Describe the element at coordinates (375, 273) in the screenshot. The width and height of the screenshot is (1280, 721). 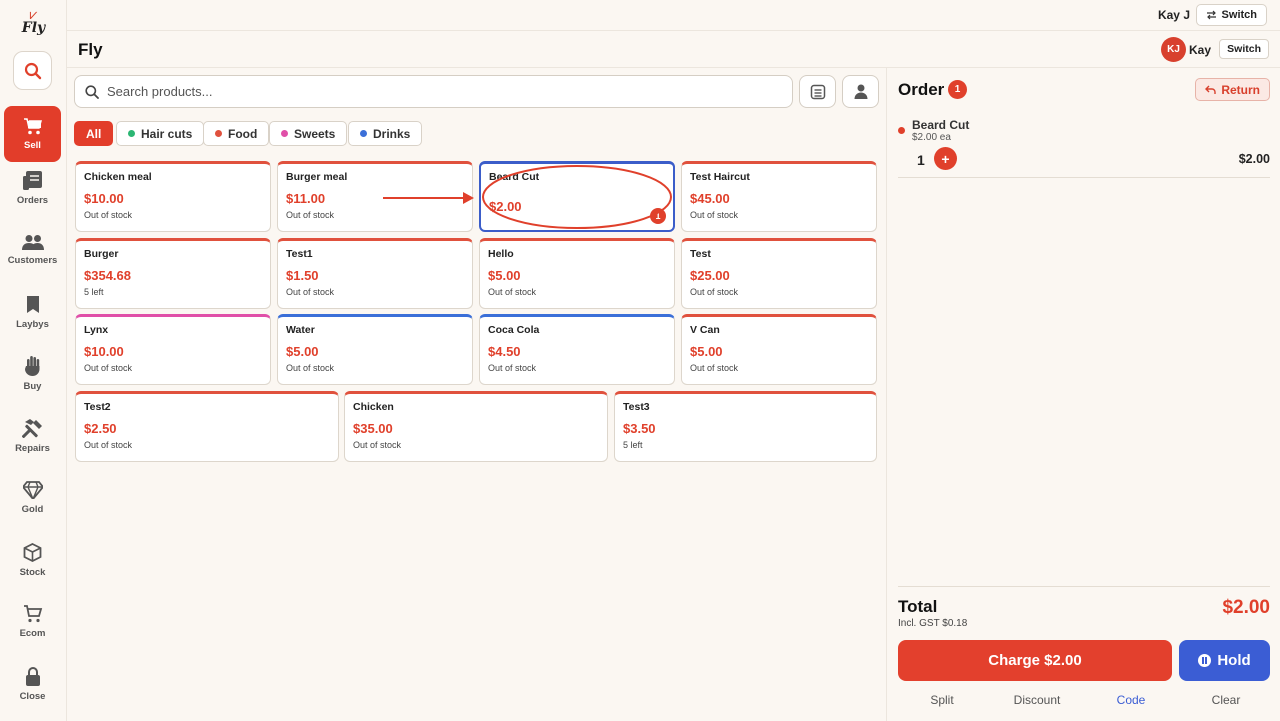
I see `product-card: Test1 $1.50 Out of stock` at that location.